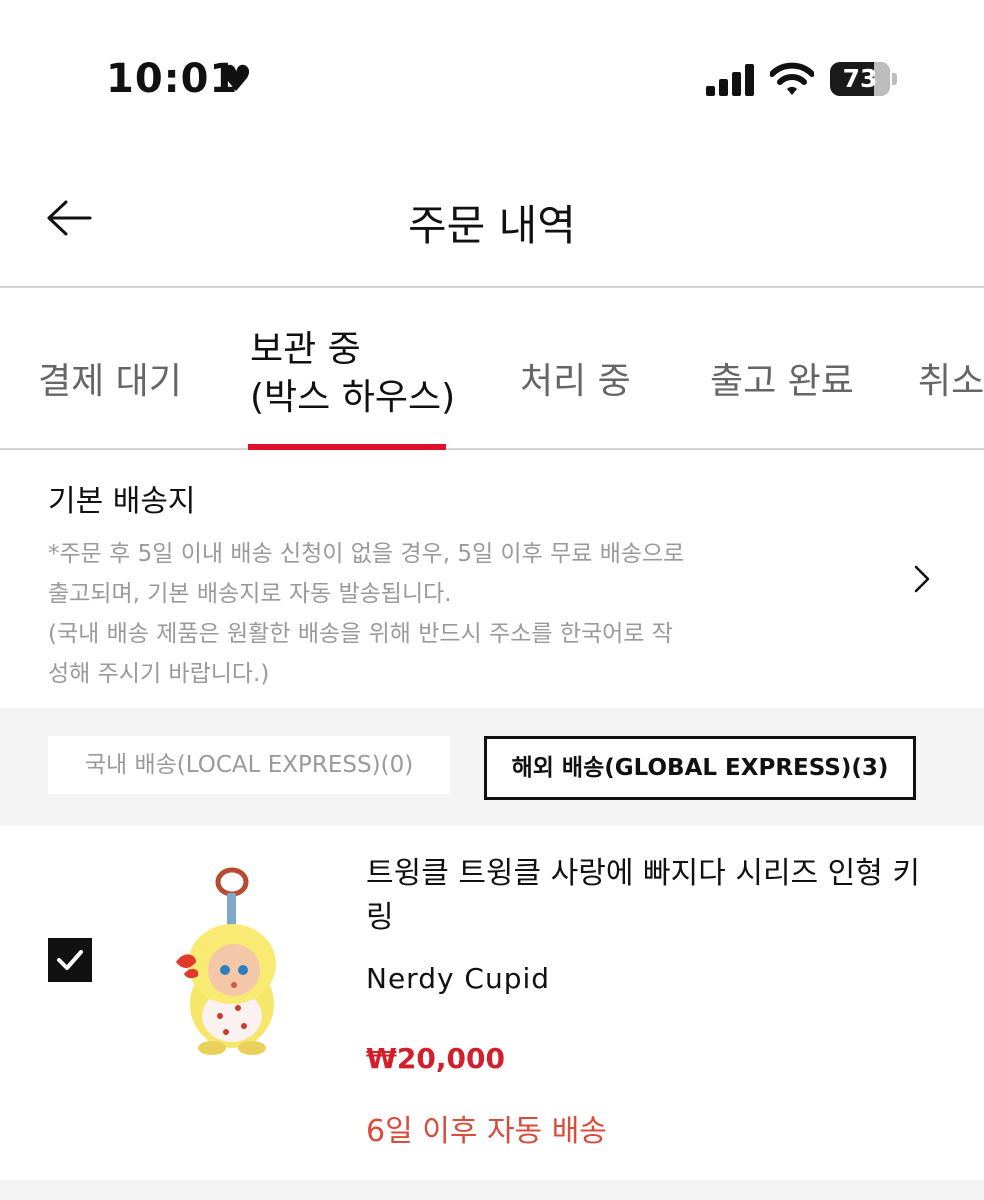  What do you see at coordinates (249, 765) in the screenshot?
I see `local-express-filter-button: 국내 배송(LOCAL EXPRESS)(0)` at bounding box center [249, 765].